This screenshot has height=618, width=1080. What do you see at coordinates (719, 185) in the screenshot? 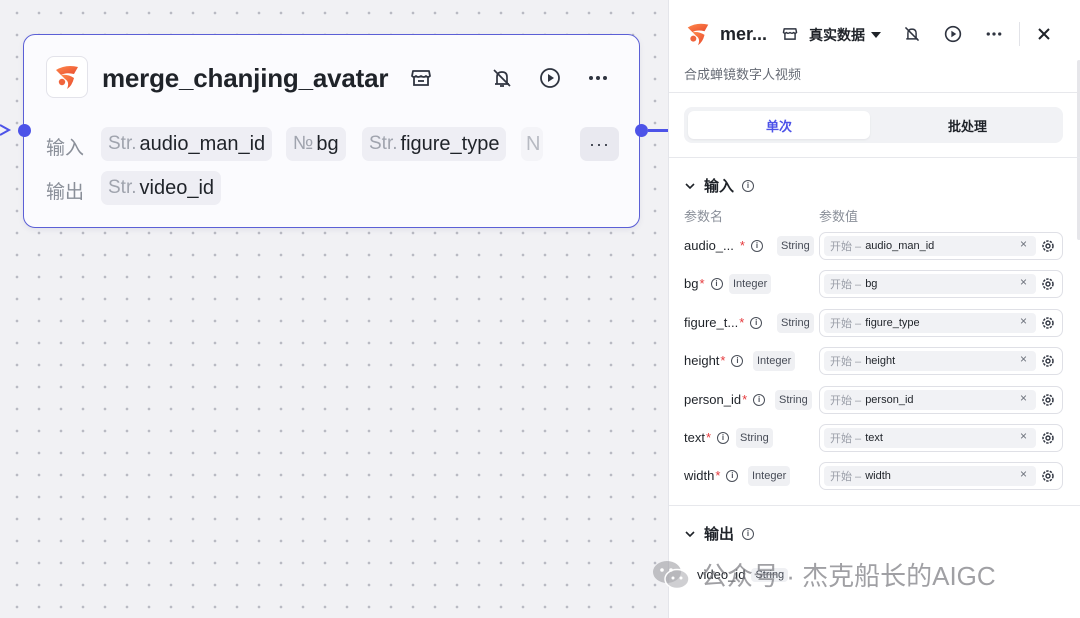
I see `input-section-header: 输入 i` at bounding box center [719, 185].